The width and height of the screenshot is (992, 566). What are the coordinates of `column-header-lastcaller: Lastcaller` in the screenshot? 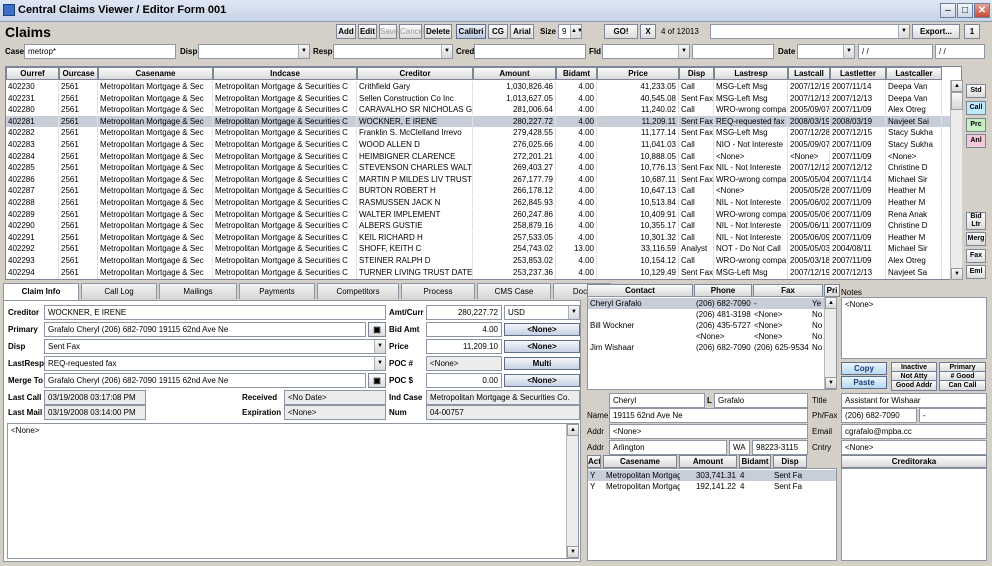 It's located at (914, 73).